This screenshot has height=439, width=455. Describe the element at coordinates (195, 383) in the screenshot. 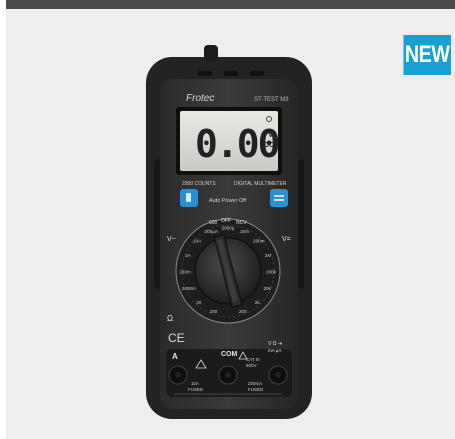

I see `a-rating-label: 10A` at that location.